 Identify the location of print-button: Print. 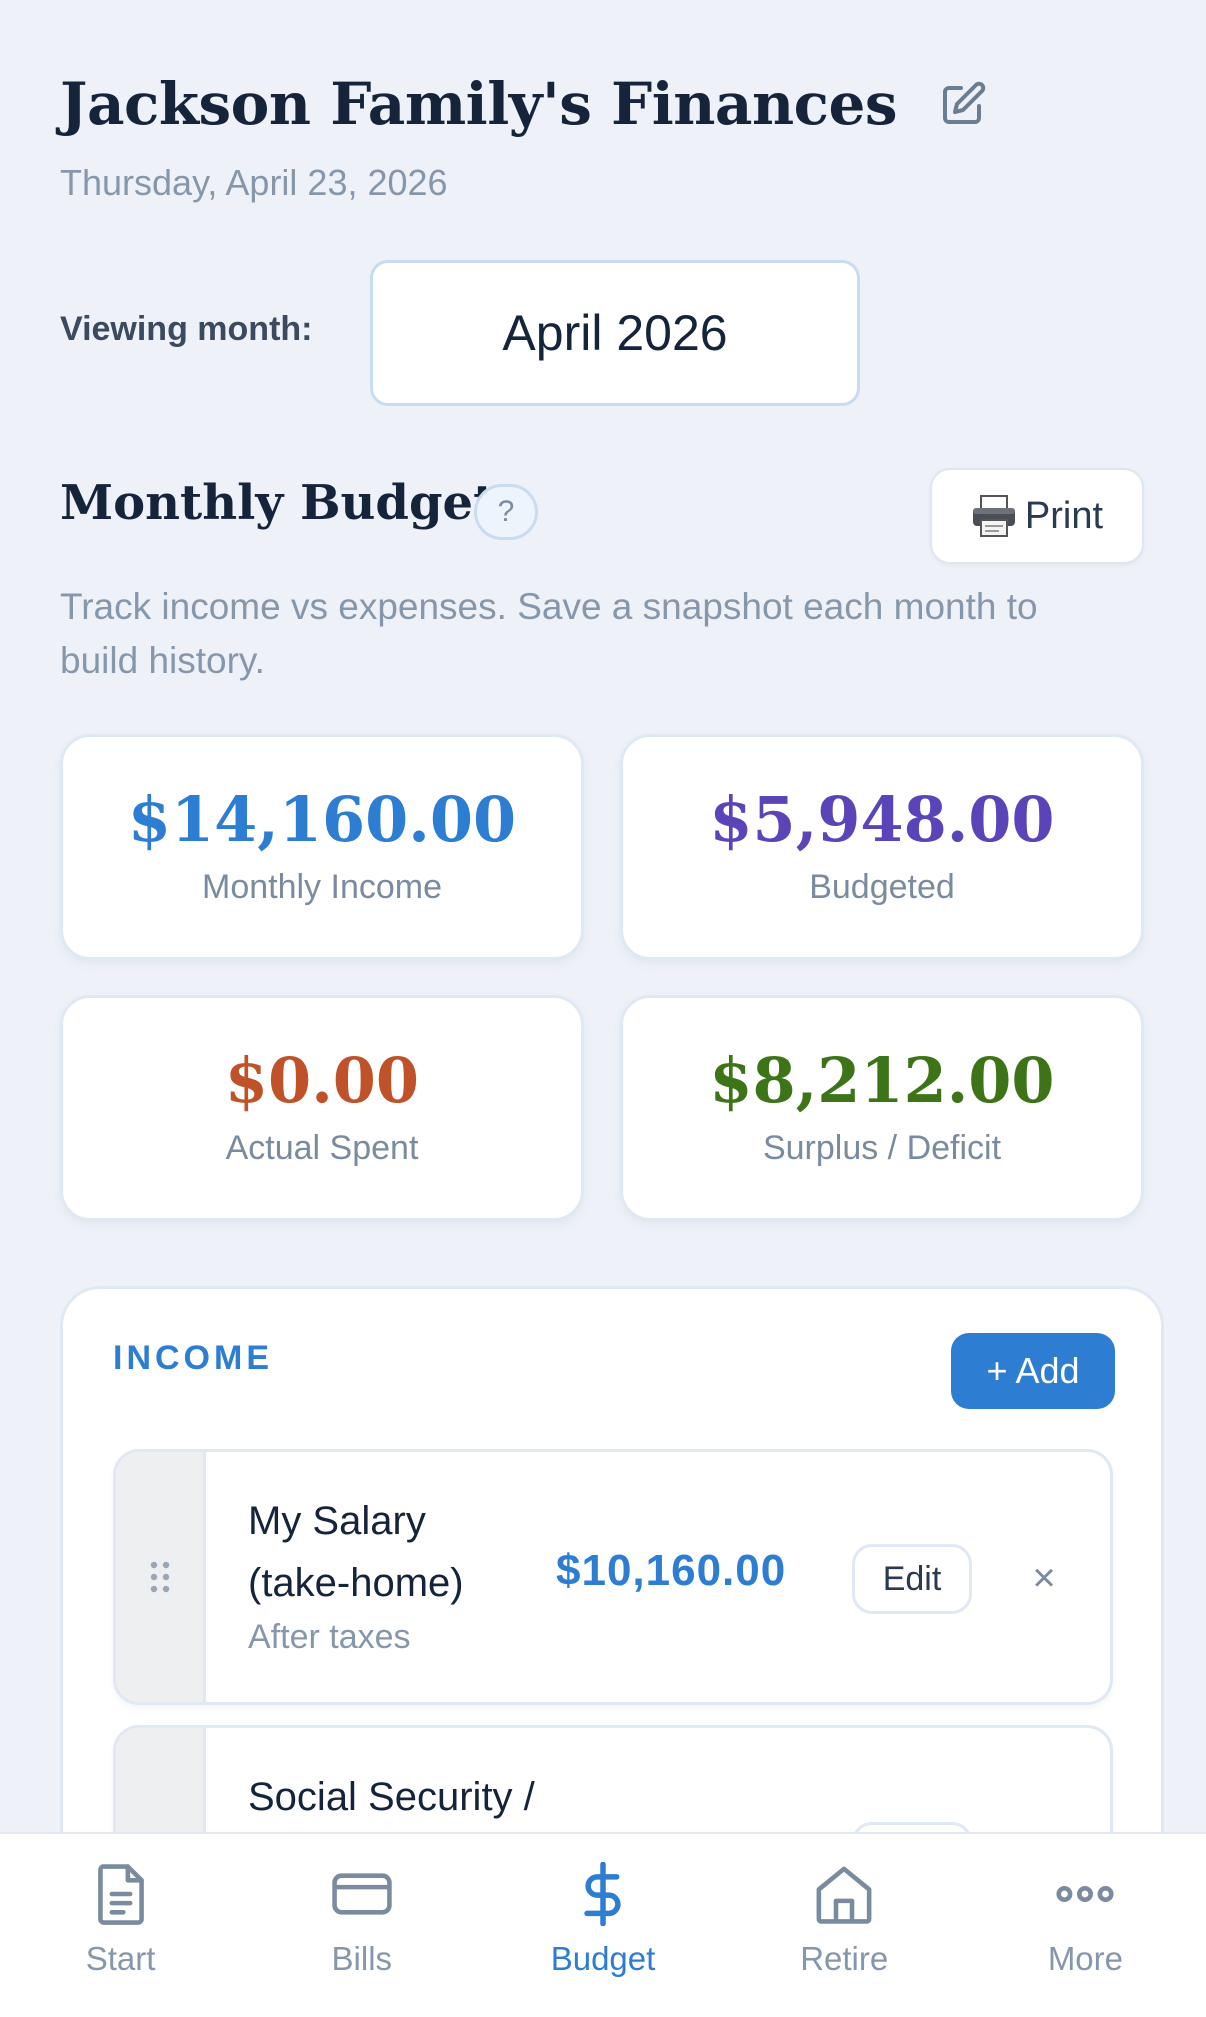
(1037, 516).